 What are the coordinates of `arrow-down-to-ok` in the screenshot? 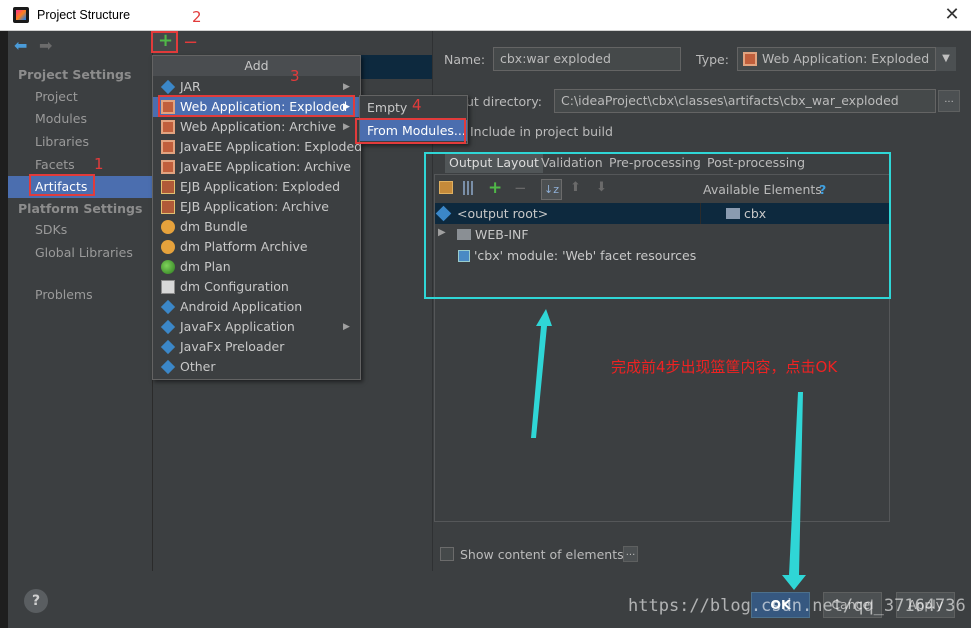 It's located at (794, 491).